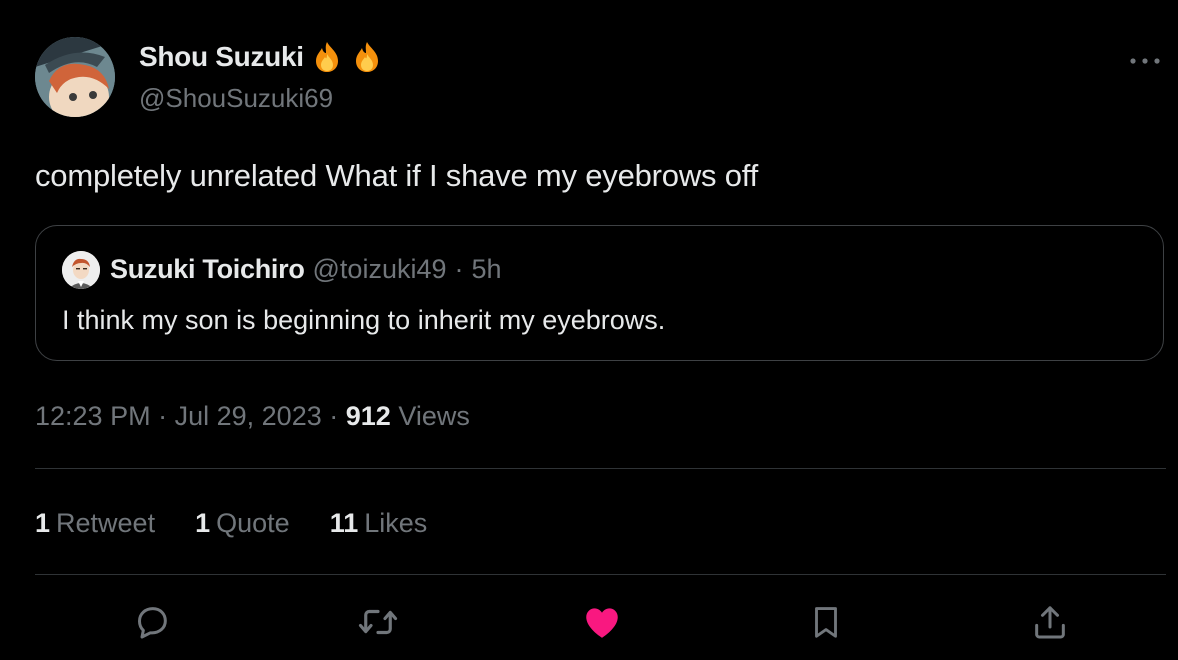 The width and height of the screenshot is (1178, 660). What do you see at coordinates (434, 416) in the screenshot?
I see `views-label: Views` at bounding box center [434, 416].